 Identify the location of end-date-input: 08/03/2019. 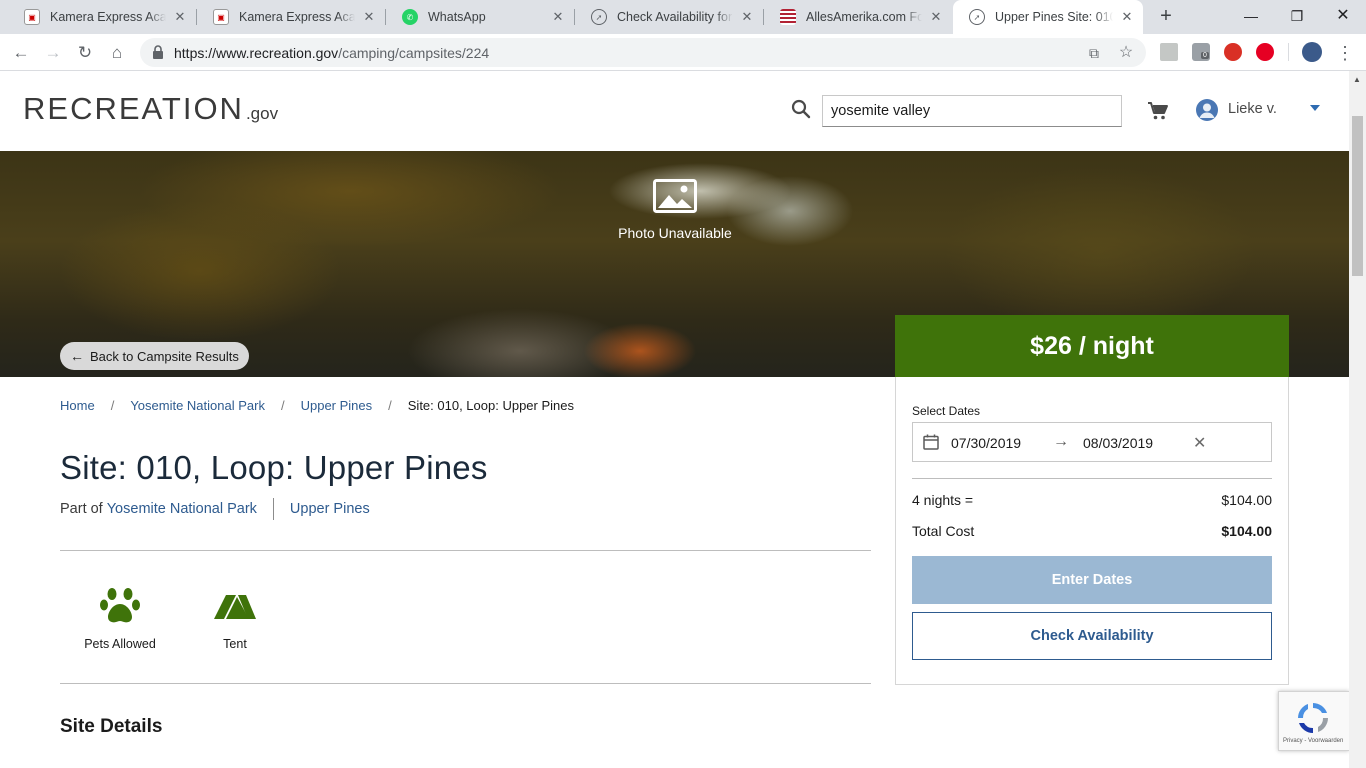
(1118, 443).